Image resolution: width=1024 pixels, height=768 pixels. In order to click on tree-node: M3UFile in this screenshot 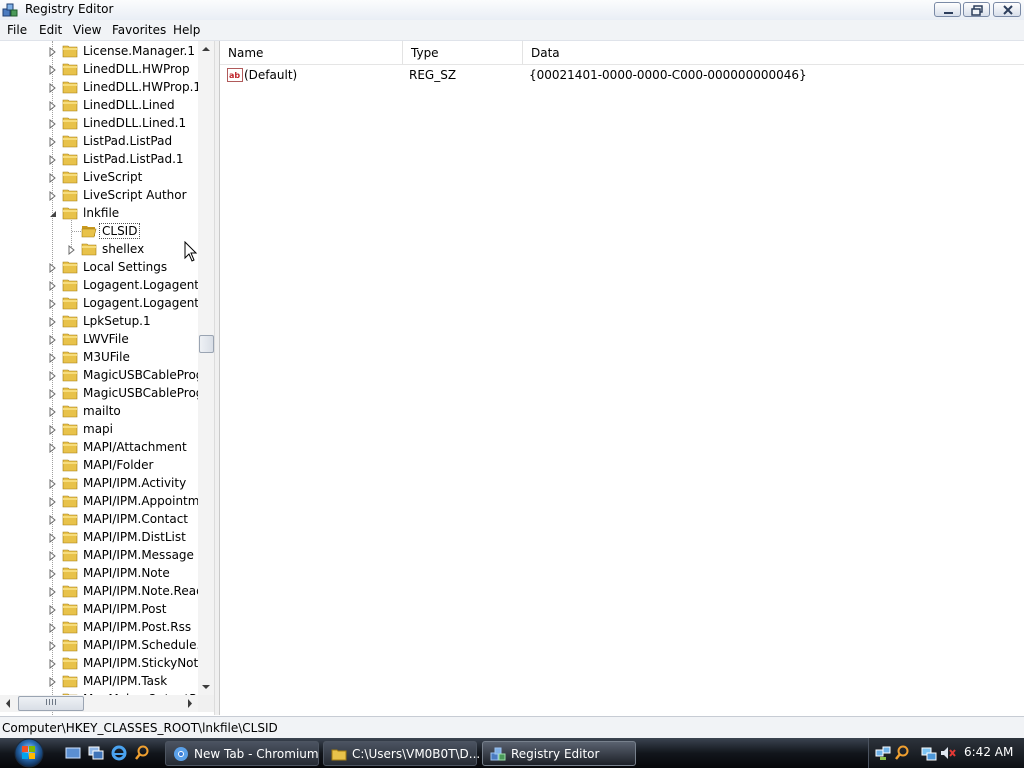, I will do `click(98, 357)`.